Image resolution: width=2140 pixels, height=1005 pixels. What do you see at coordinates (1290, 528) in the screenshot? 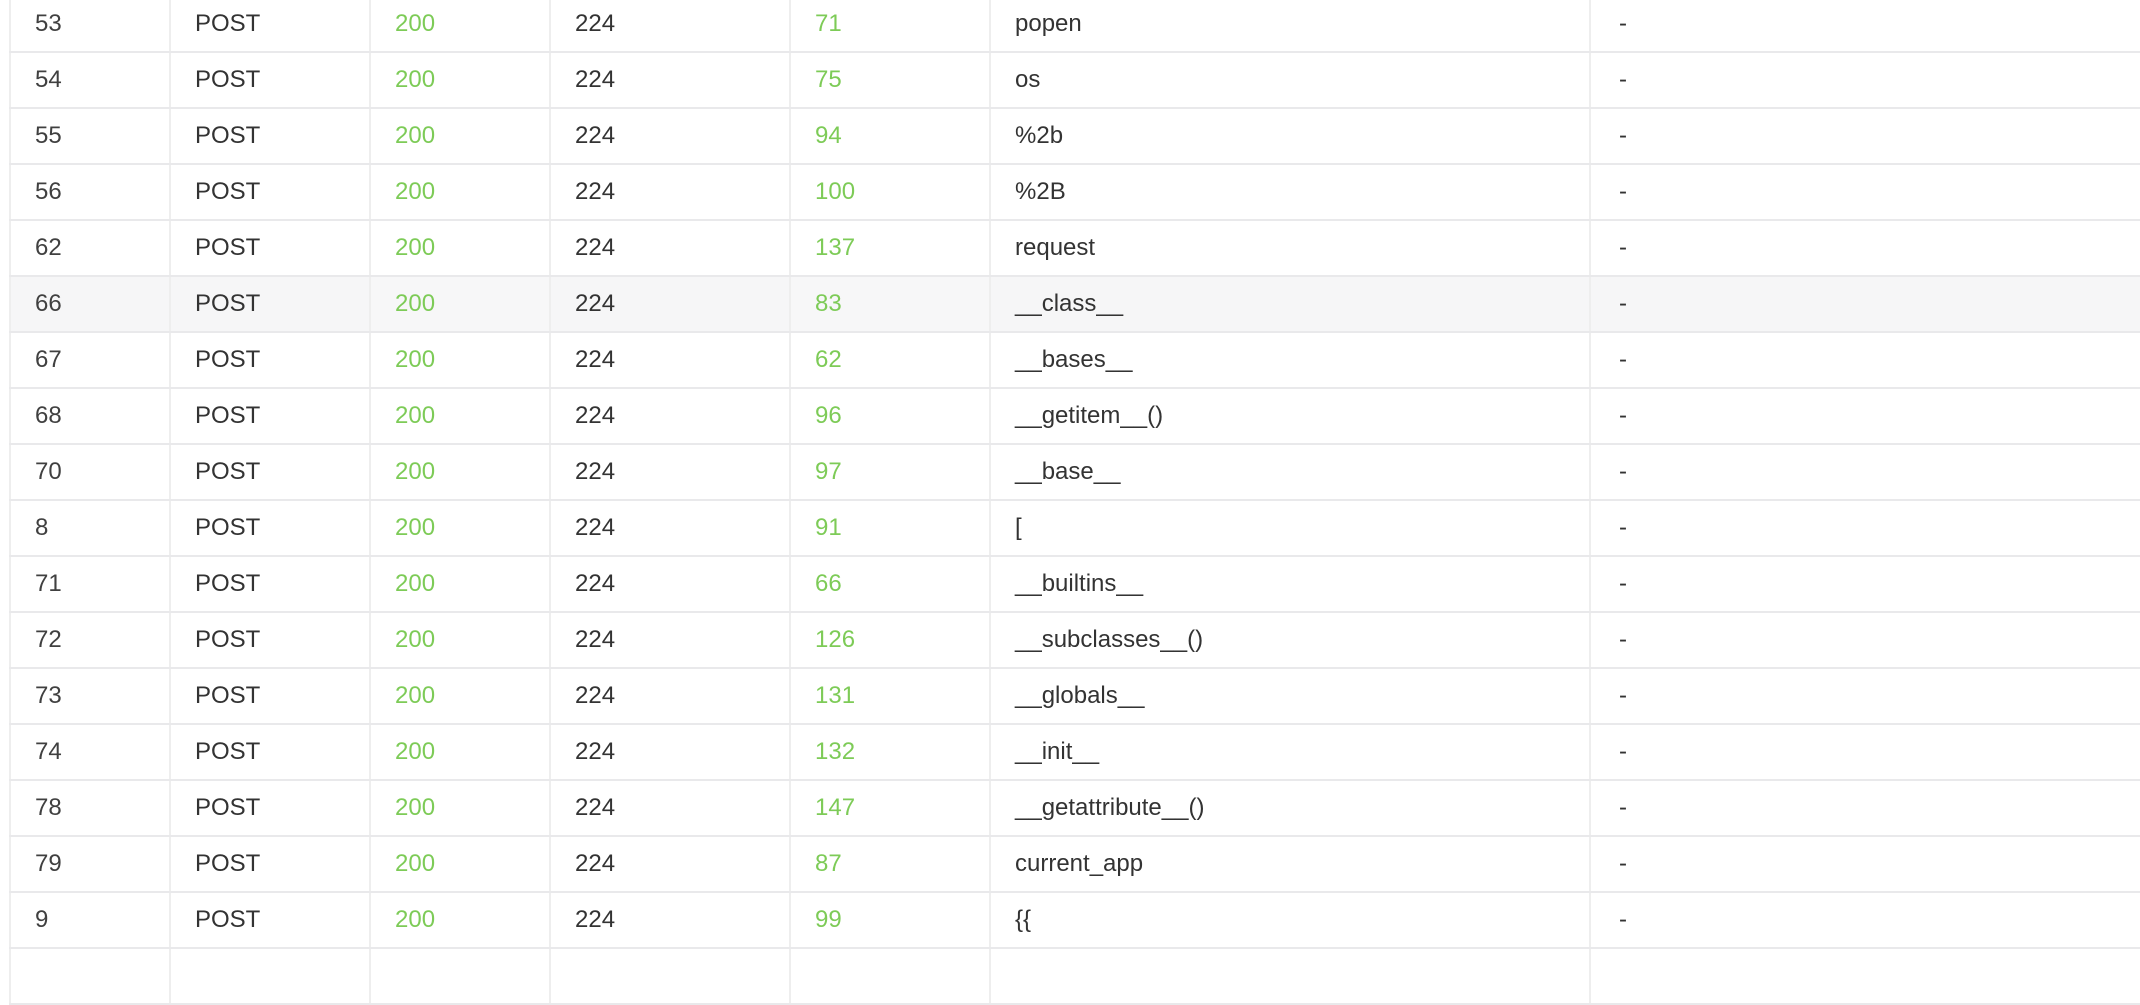
I see `cell-payload: [` at bounding box center [1290, 528].